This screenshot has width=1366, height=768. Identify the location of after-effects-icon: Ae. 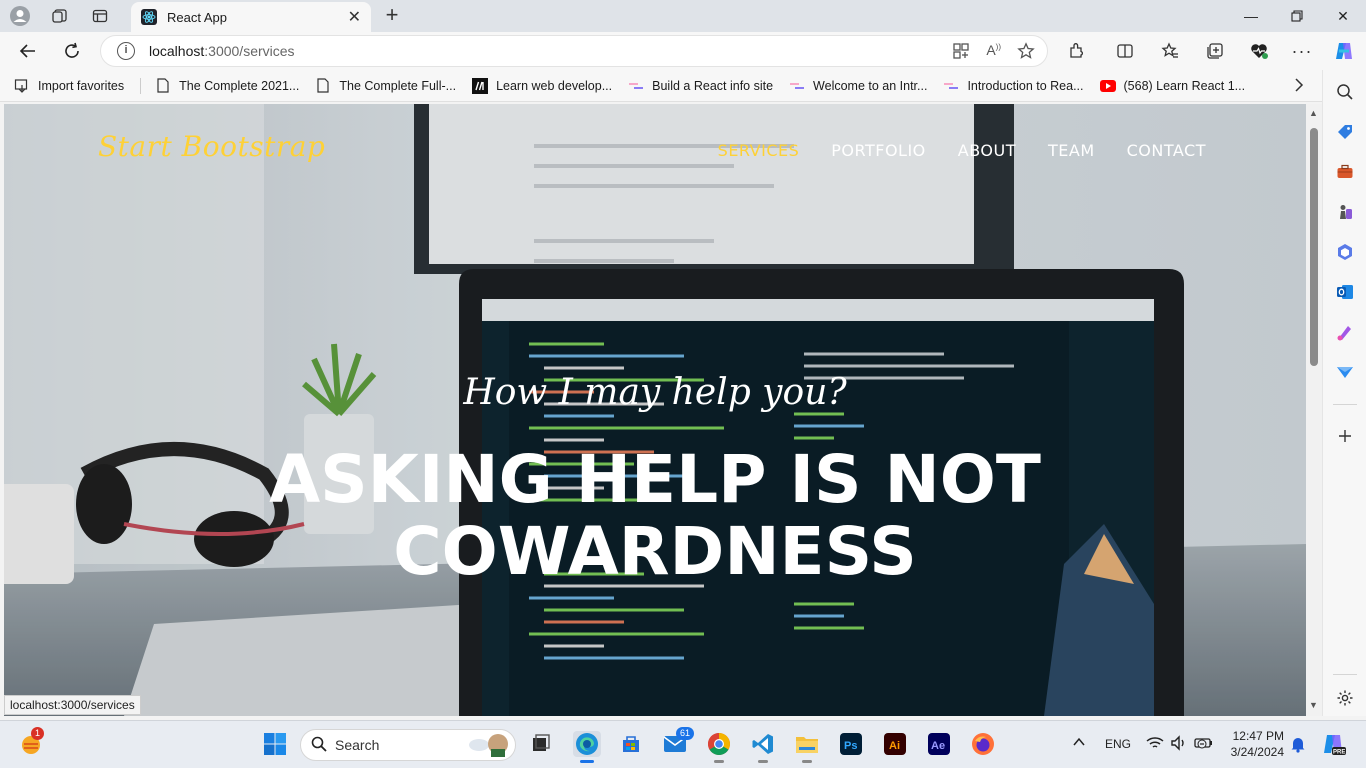
(939, 744).